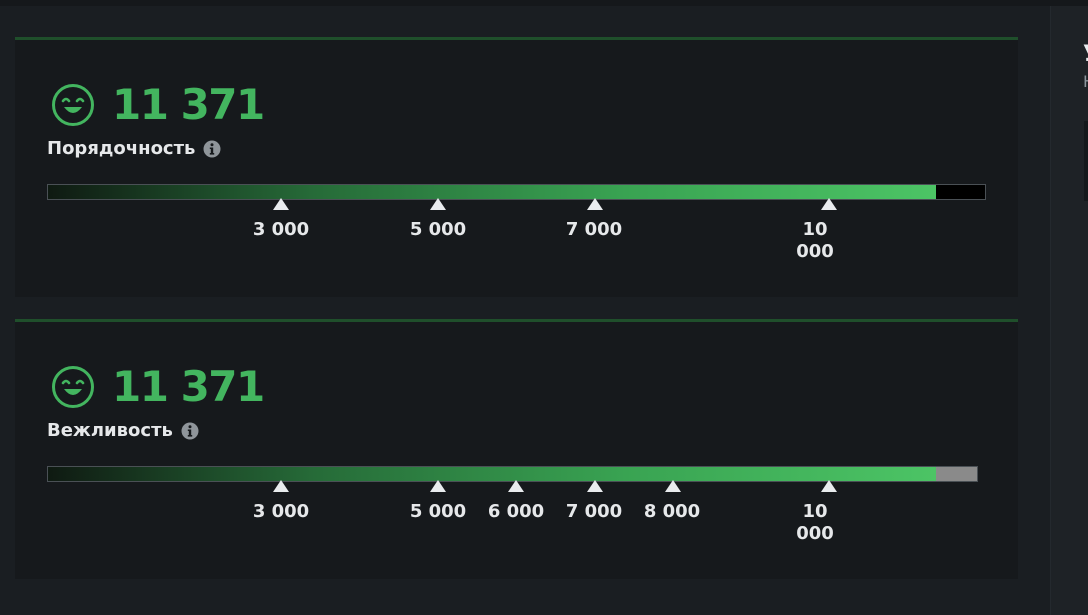  I want to click on side-panel-title: У, so click(1085, 54).